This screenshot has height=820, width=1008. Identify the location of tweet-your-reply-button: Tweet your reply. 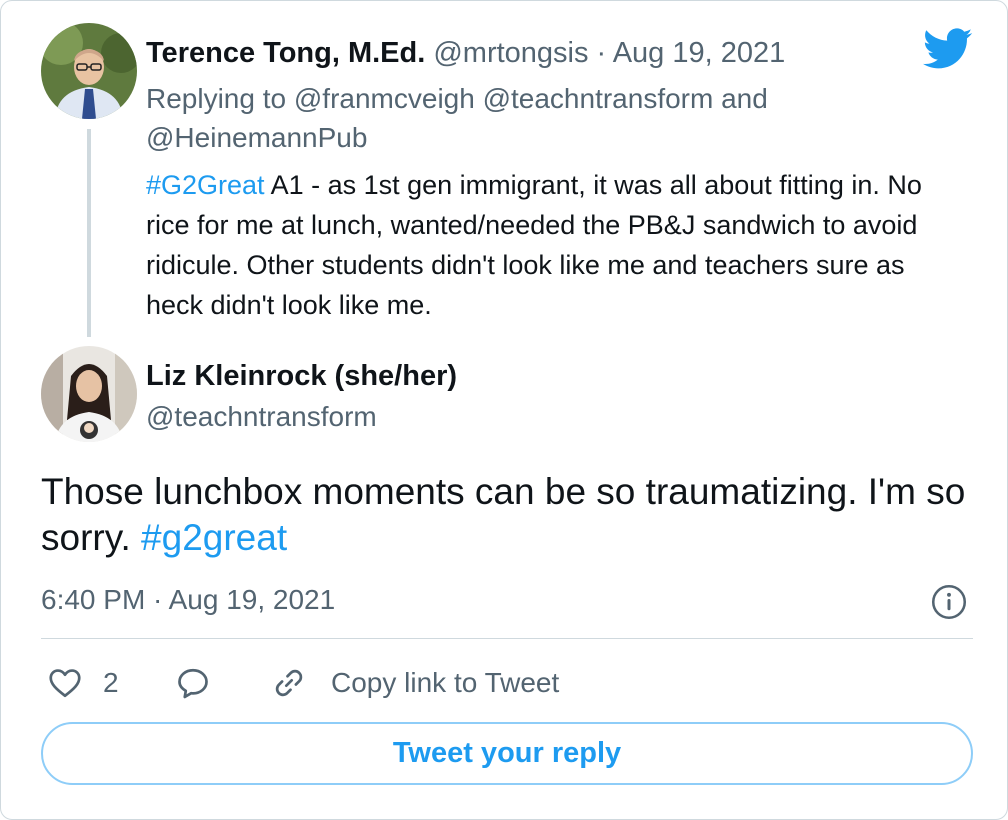
(507, 753).